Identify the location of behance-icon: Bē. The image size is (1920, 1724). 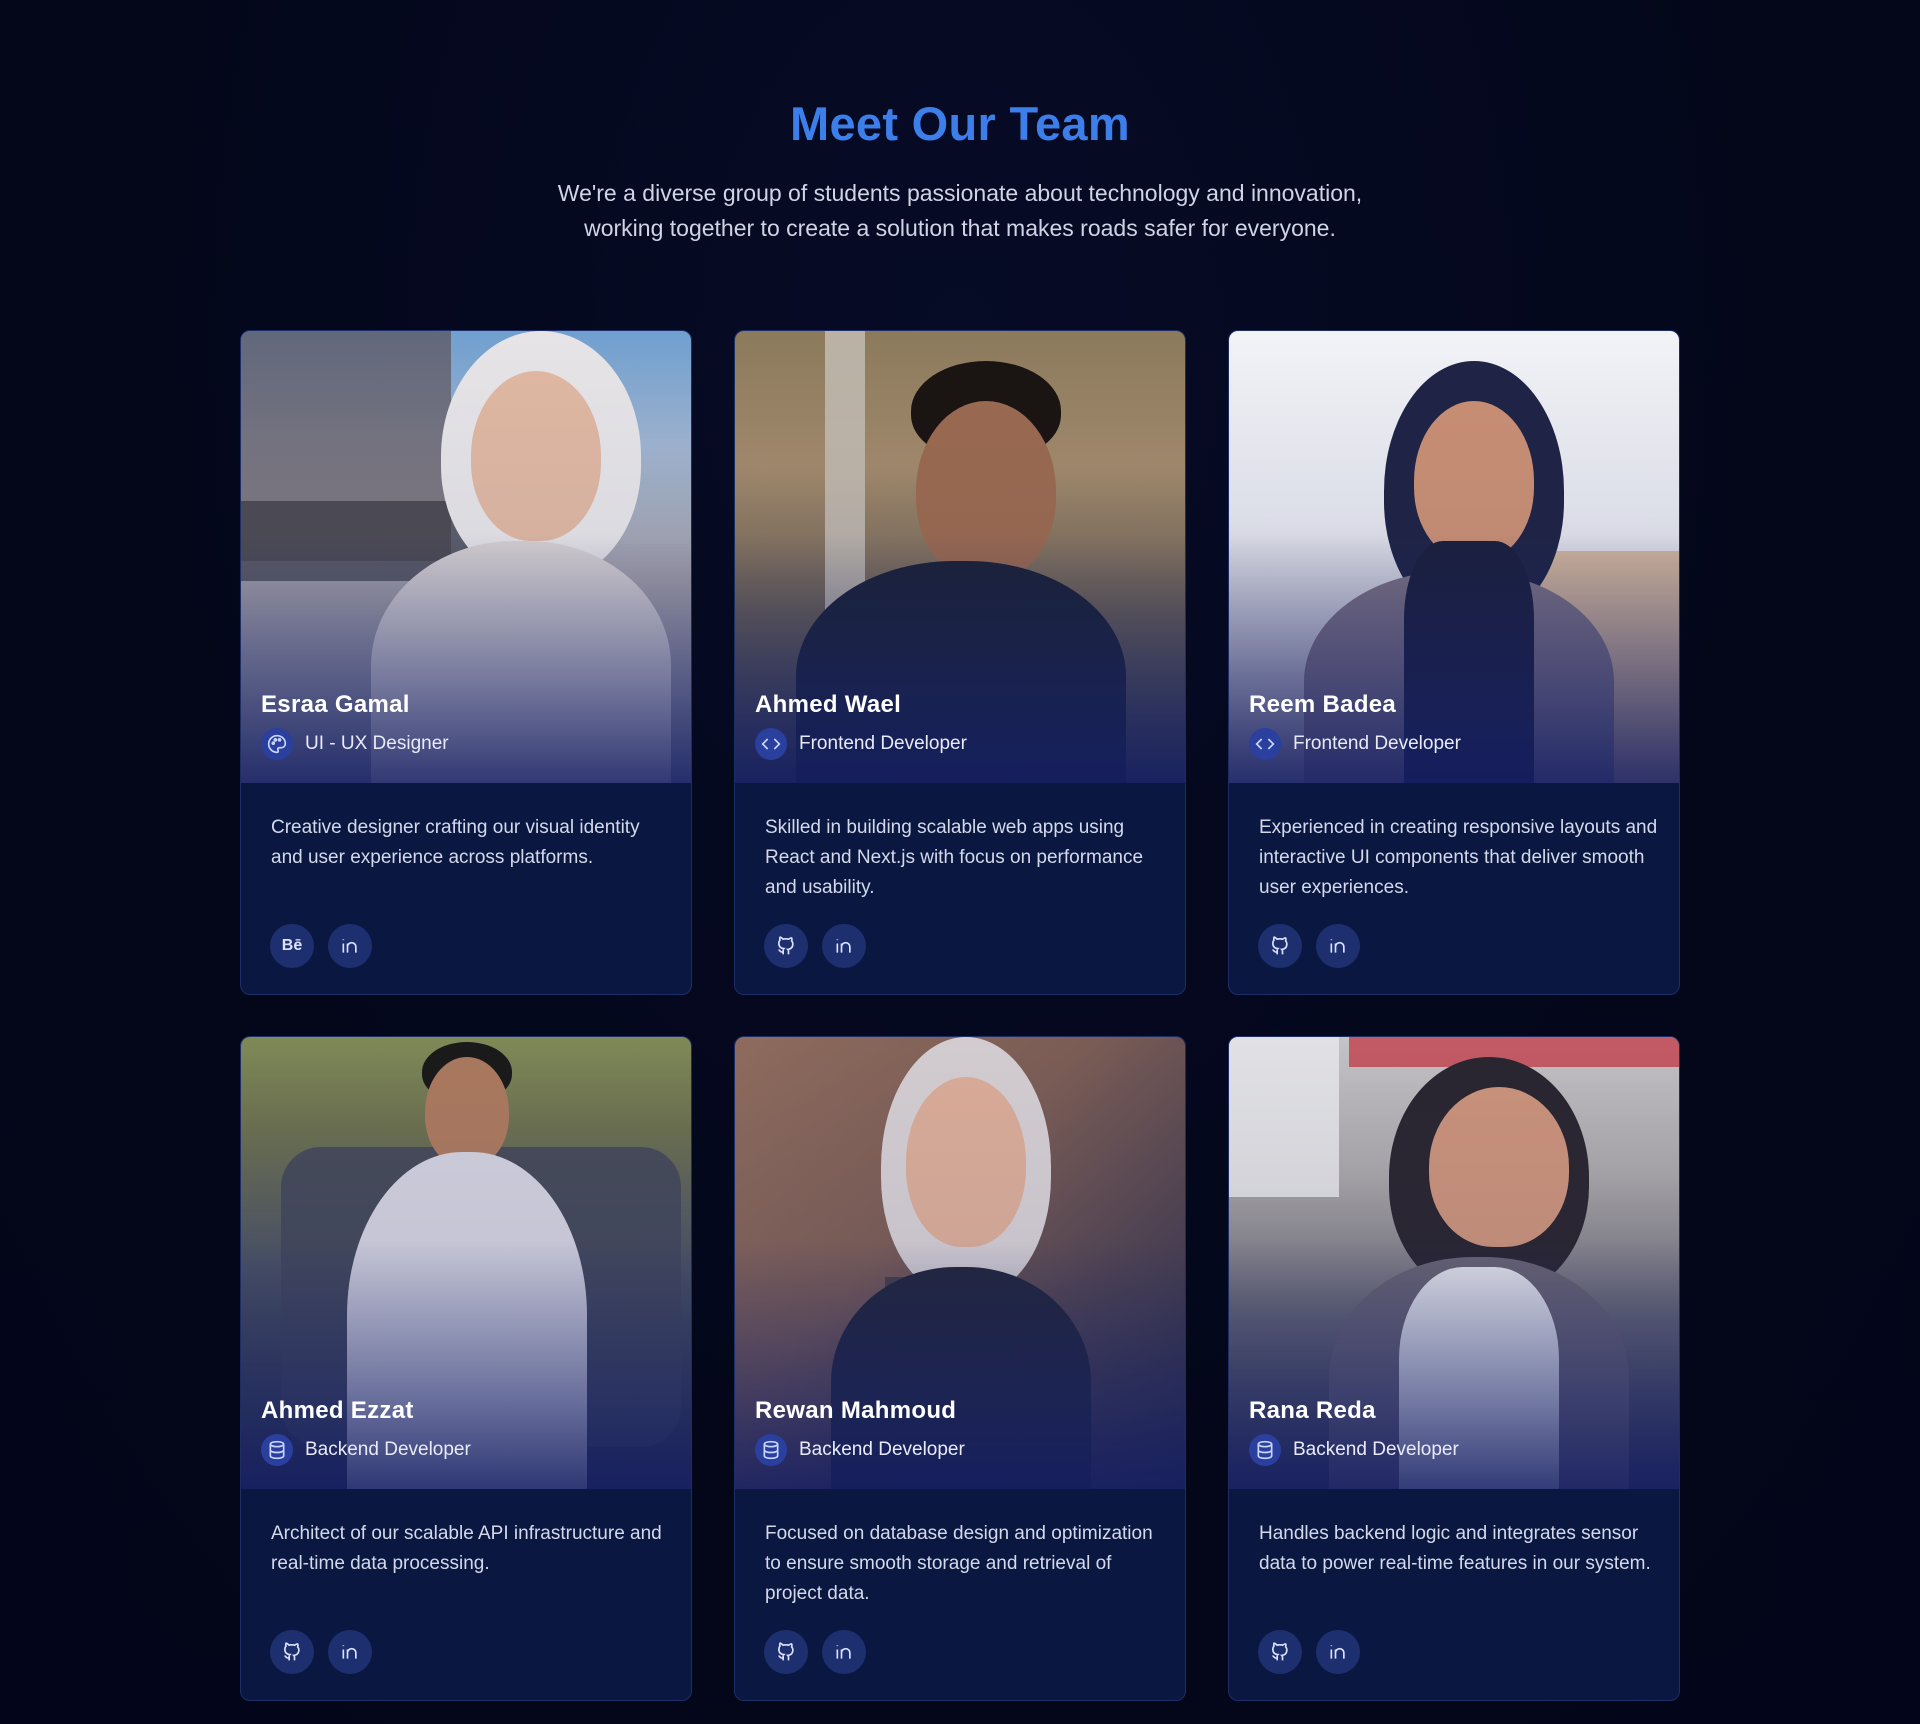
(292, 946).